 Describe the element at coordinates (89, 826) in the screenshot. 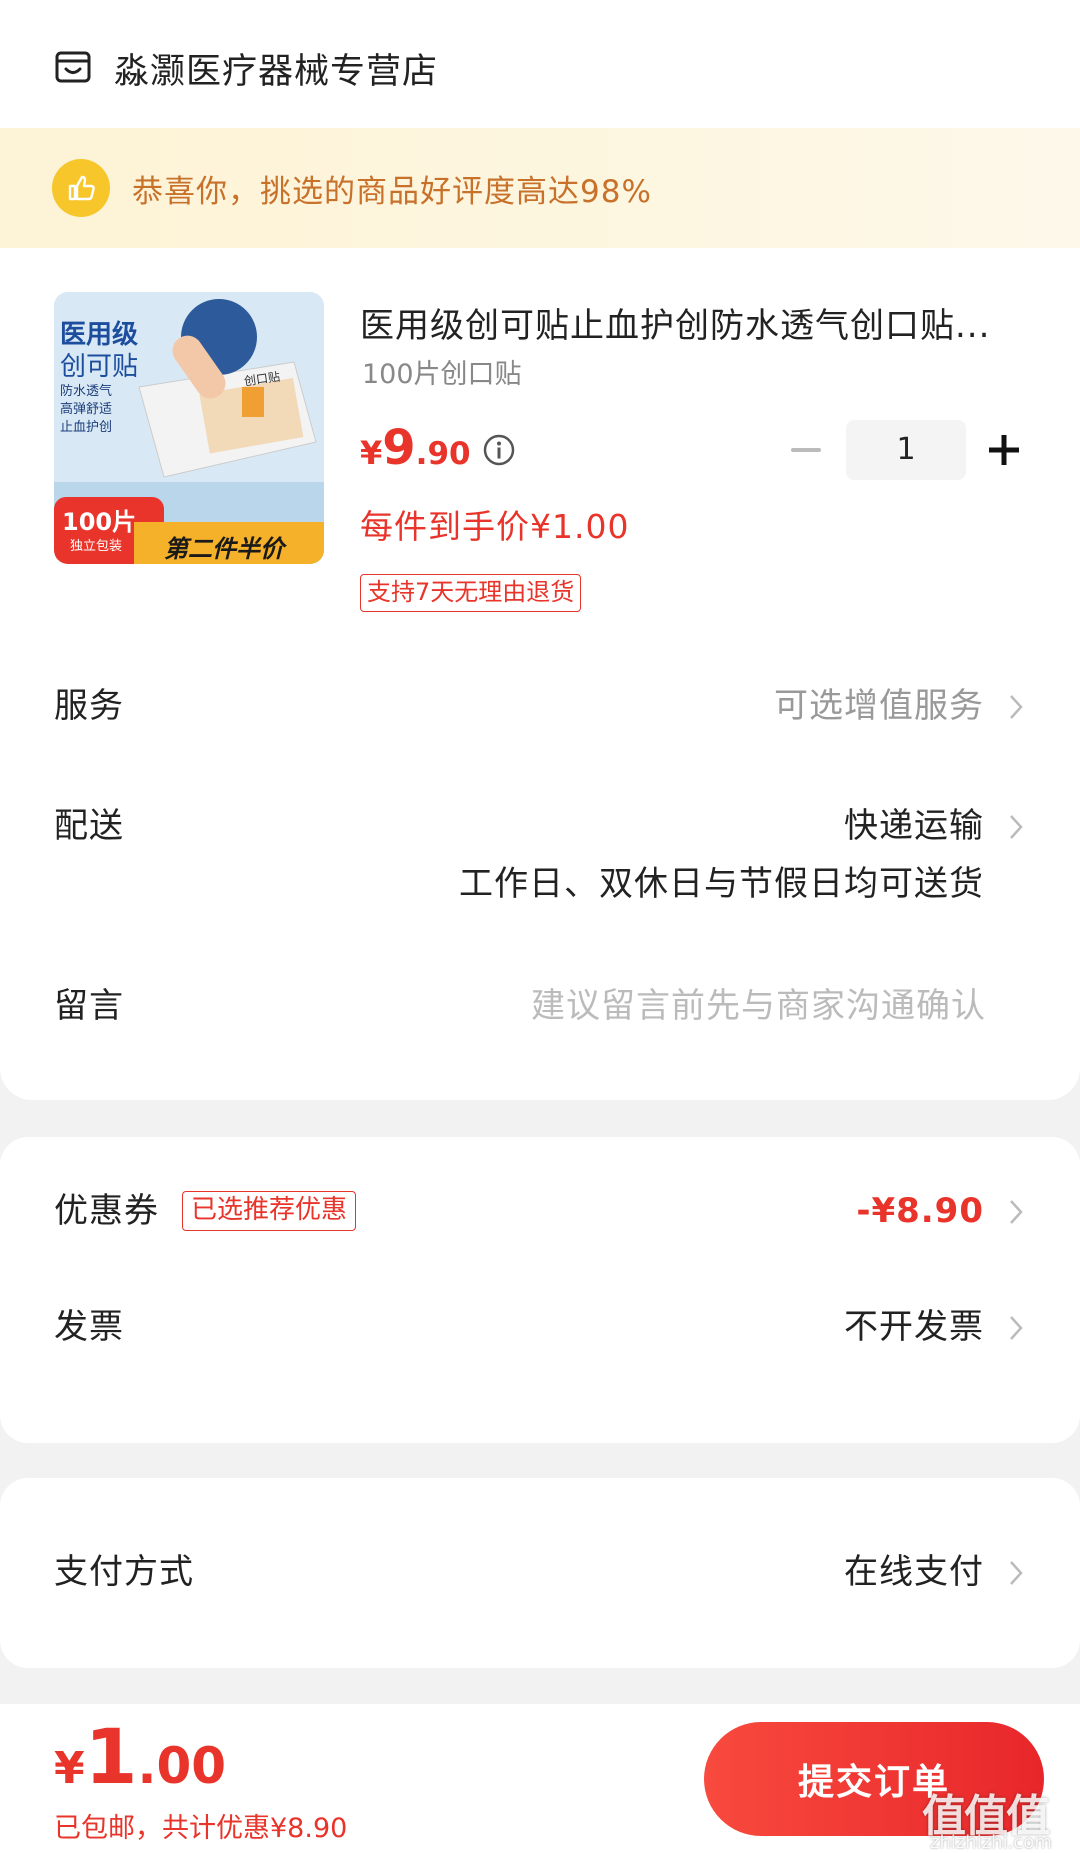

I see `delivery-label: 配送` at that location.